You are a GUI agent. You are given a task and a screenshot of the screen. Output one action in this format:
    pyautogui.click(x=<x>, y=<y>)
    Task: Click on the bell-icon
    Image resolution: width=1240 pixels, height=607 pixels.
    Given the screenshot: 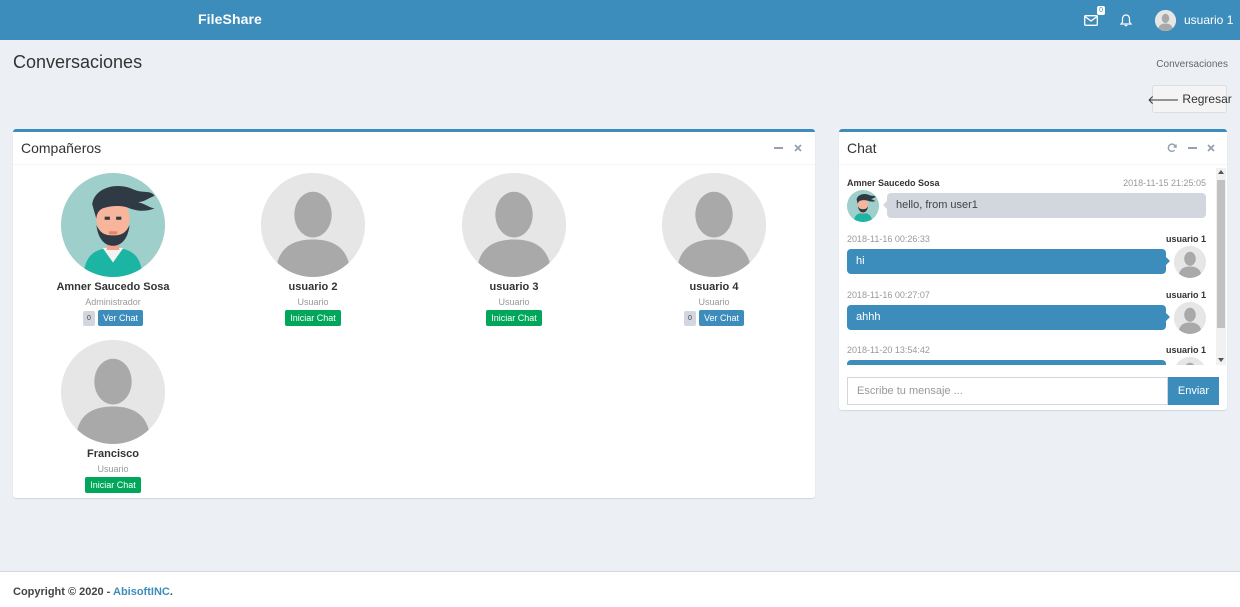 What is the action you would take?
    pyautogui.click(x=1126, y=19)
    